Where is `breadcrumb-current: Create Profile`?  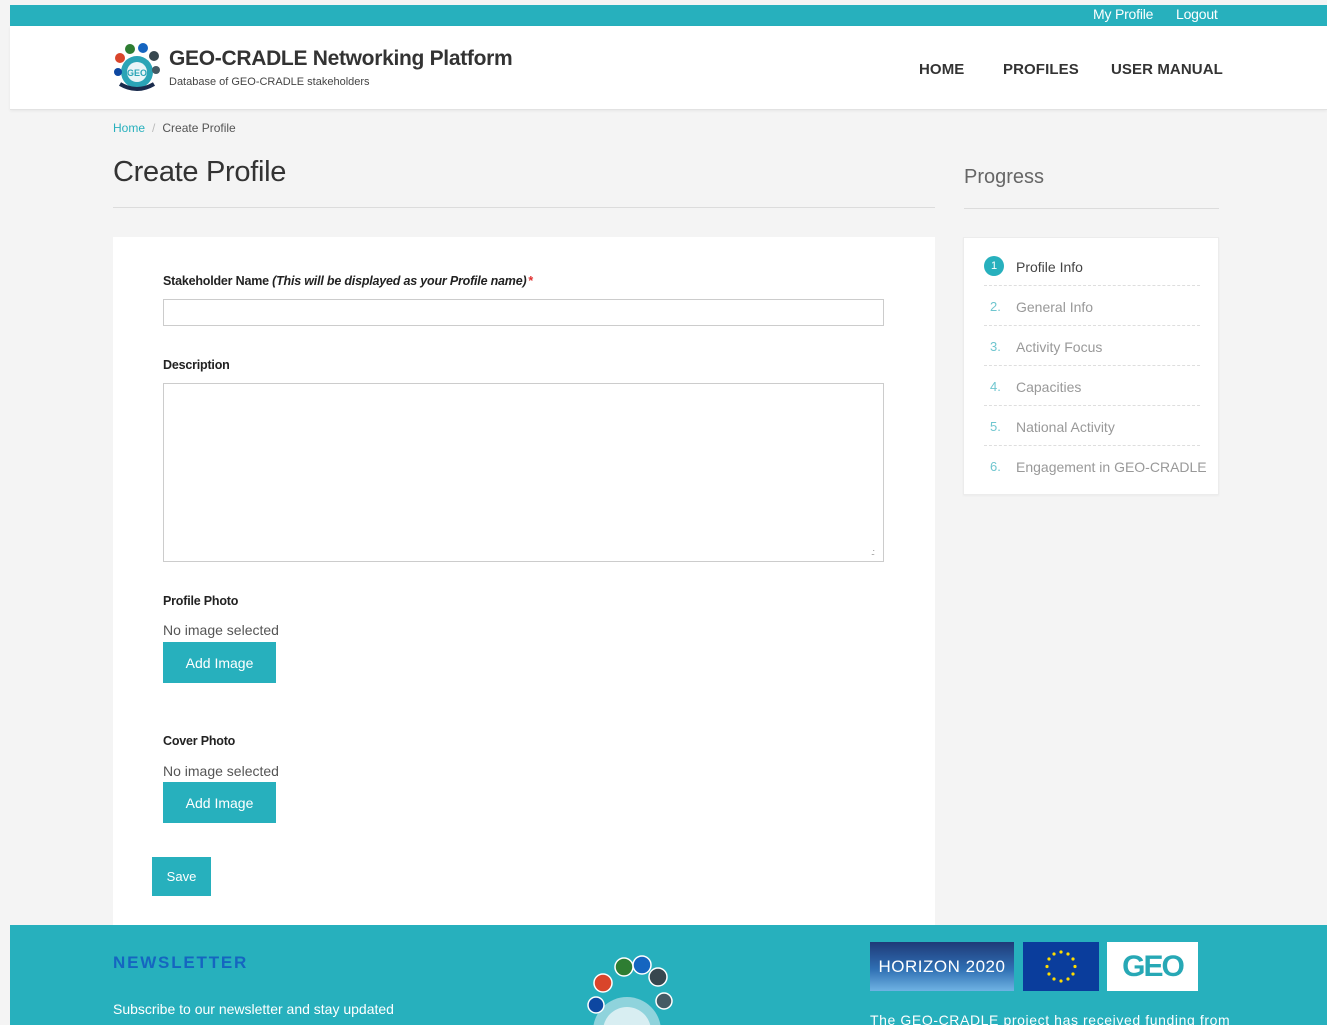 breadcrumb-current: Create Profile is located at coordinates (199, 128).